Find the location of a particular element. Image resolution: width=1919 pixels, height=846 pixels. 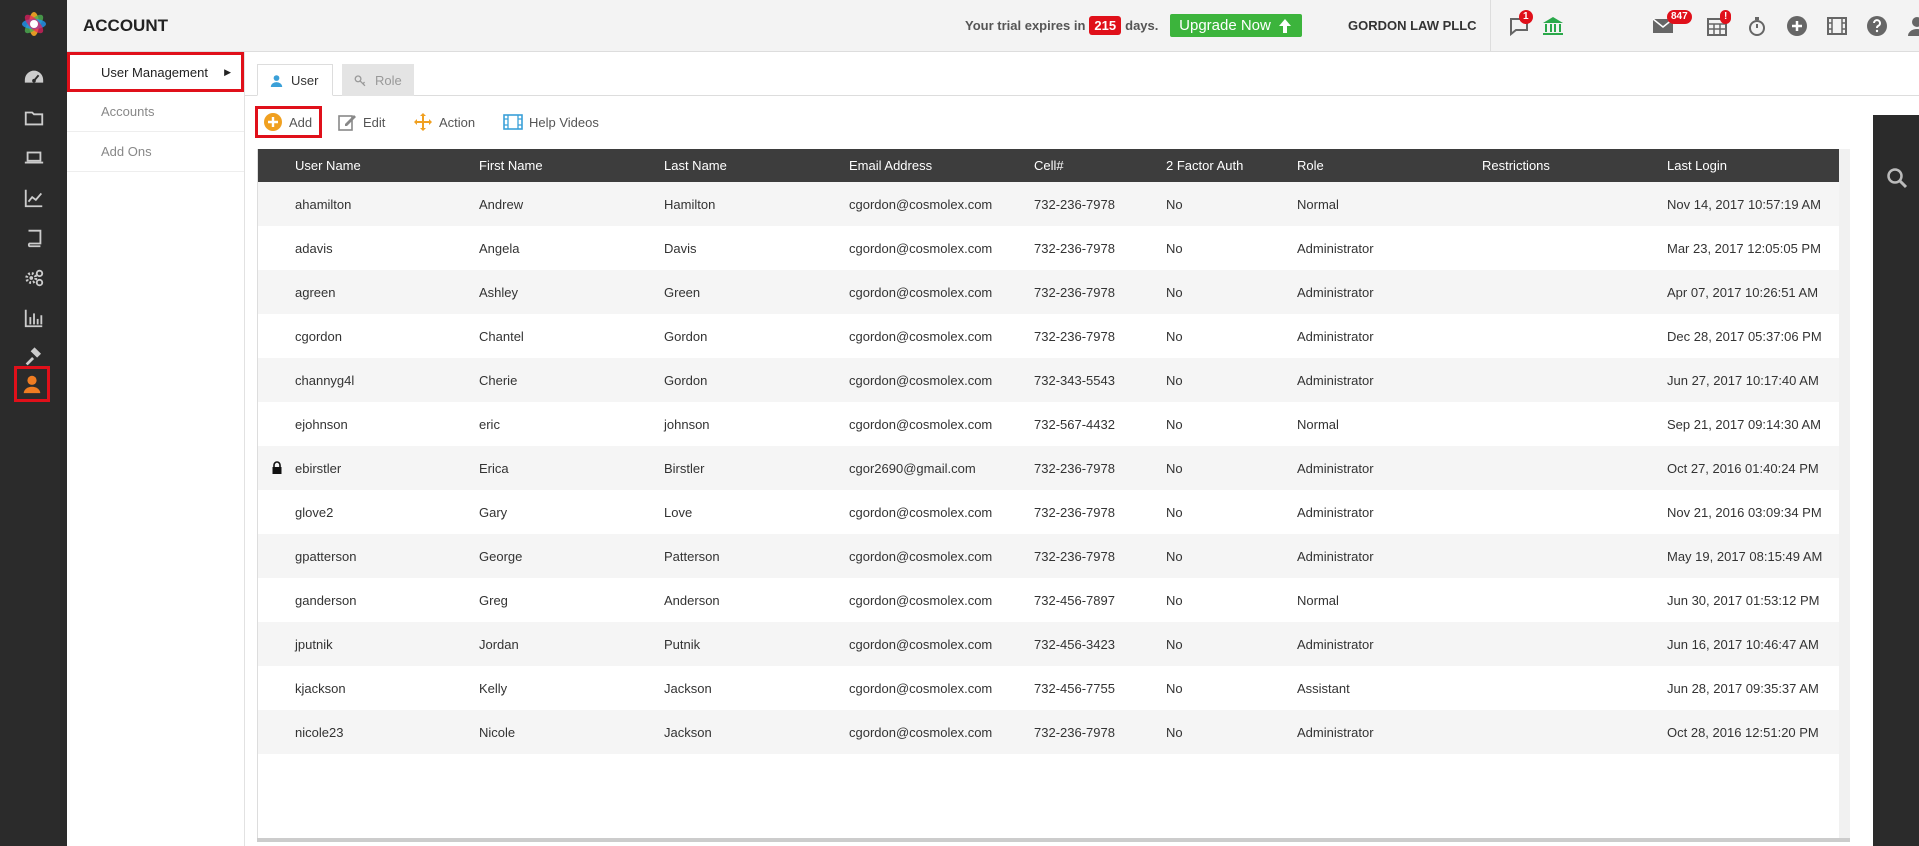

book-icon is located at coordinates (34, 238).